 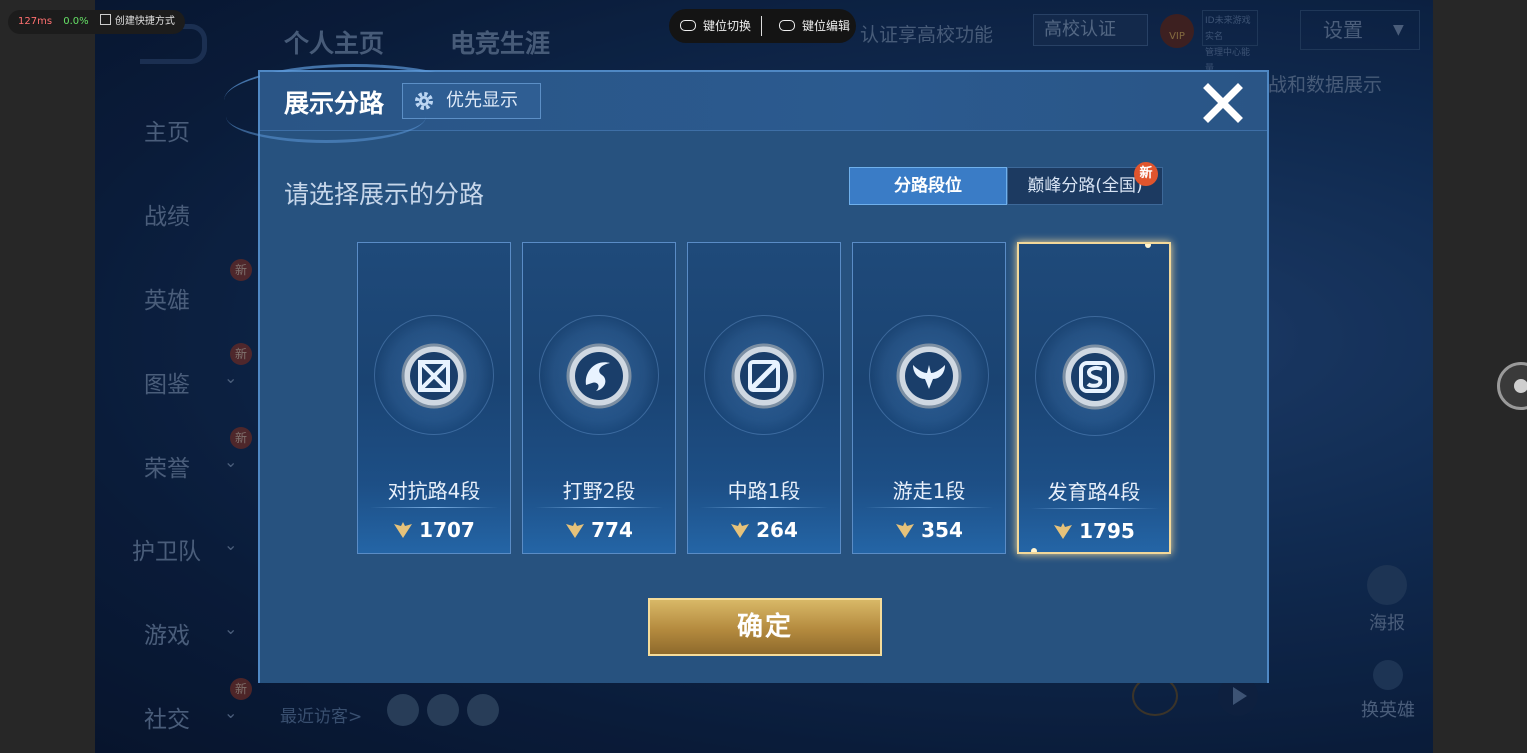 I want to click on lane-score-value: 774, so click(x=612, y=530).